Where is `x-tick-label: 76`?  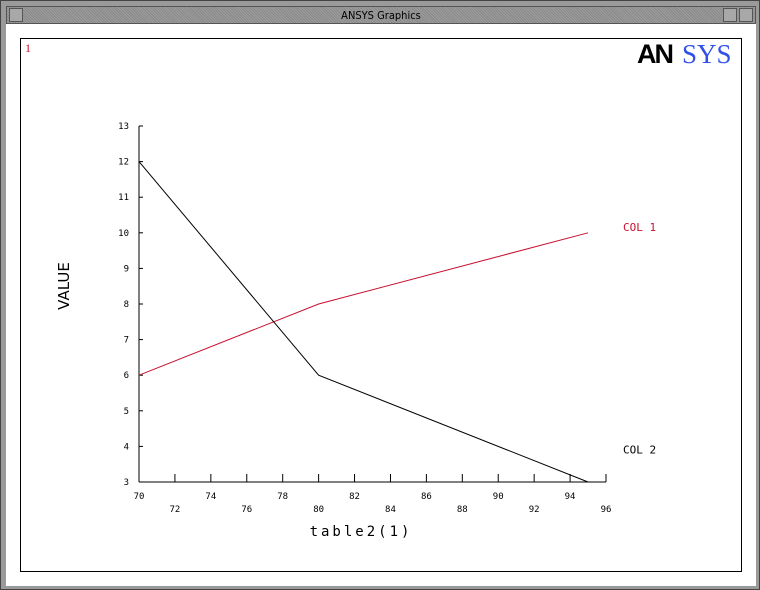
x-tick-label: 76 is located at coordinates (246, 510).